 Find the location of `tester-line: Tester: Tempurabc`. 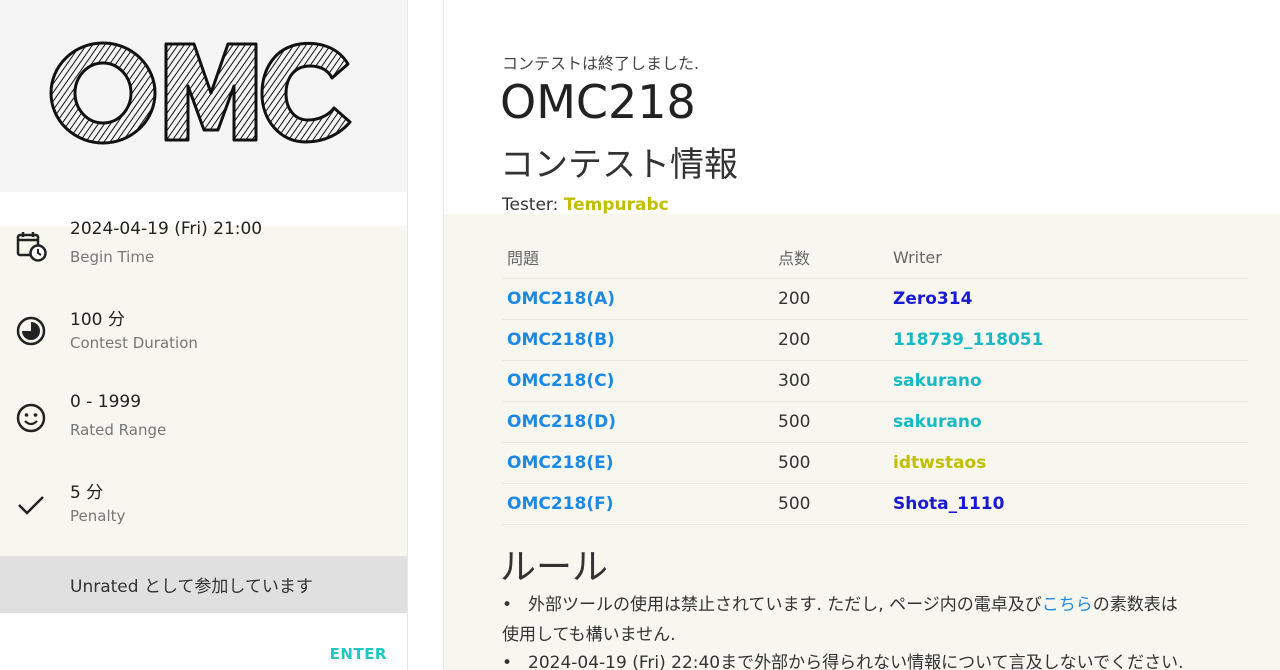

tester-line: Tester: Tempurabc is located at coordinates (585, 205).